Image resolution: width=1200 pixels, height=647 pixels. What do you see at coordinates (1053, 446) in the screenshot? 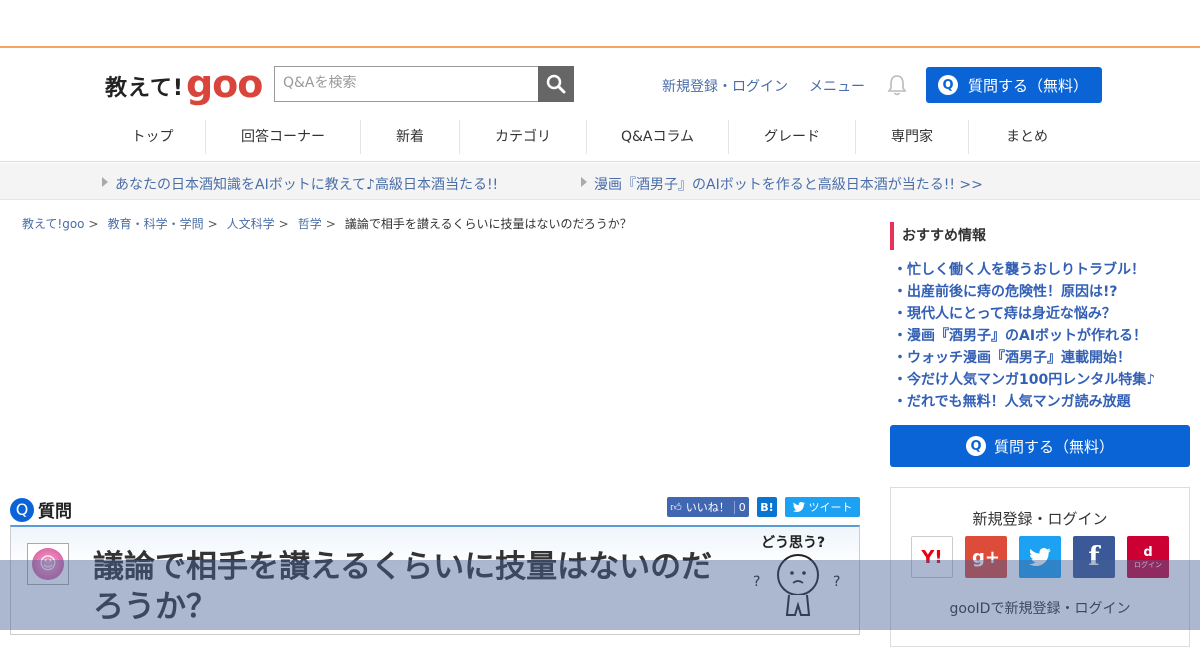
I see `sidebar-ask-label: 質問する（無料）` at bounding box center [1053, 446].